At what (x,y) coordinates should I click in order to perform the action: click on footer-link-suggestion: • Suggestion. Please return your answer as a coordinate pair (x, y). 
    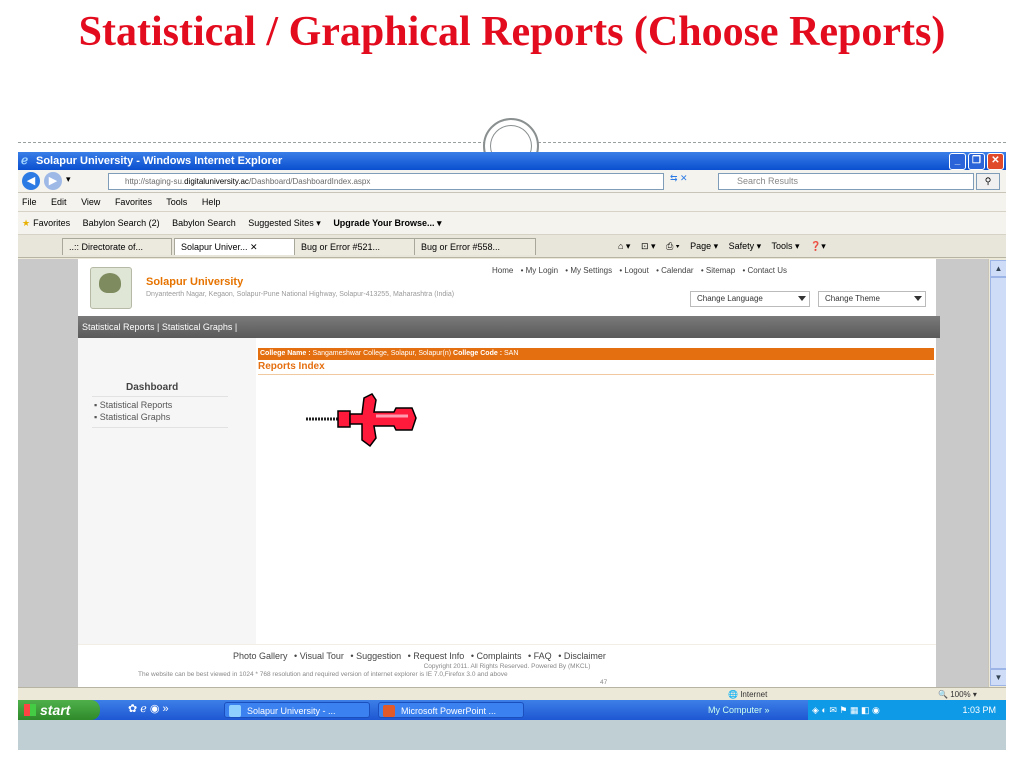
    Looking at the image, I should click on (375, 656).